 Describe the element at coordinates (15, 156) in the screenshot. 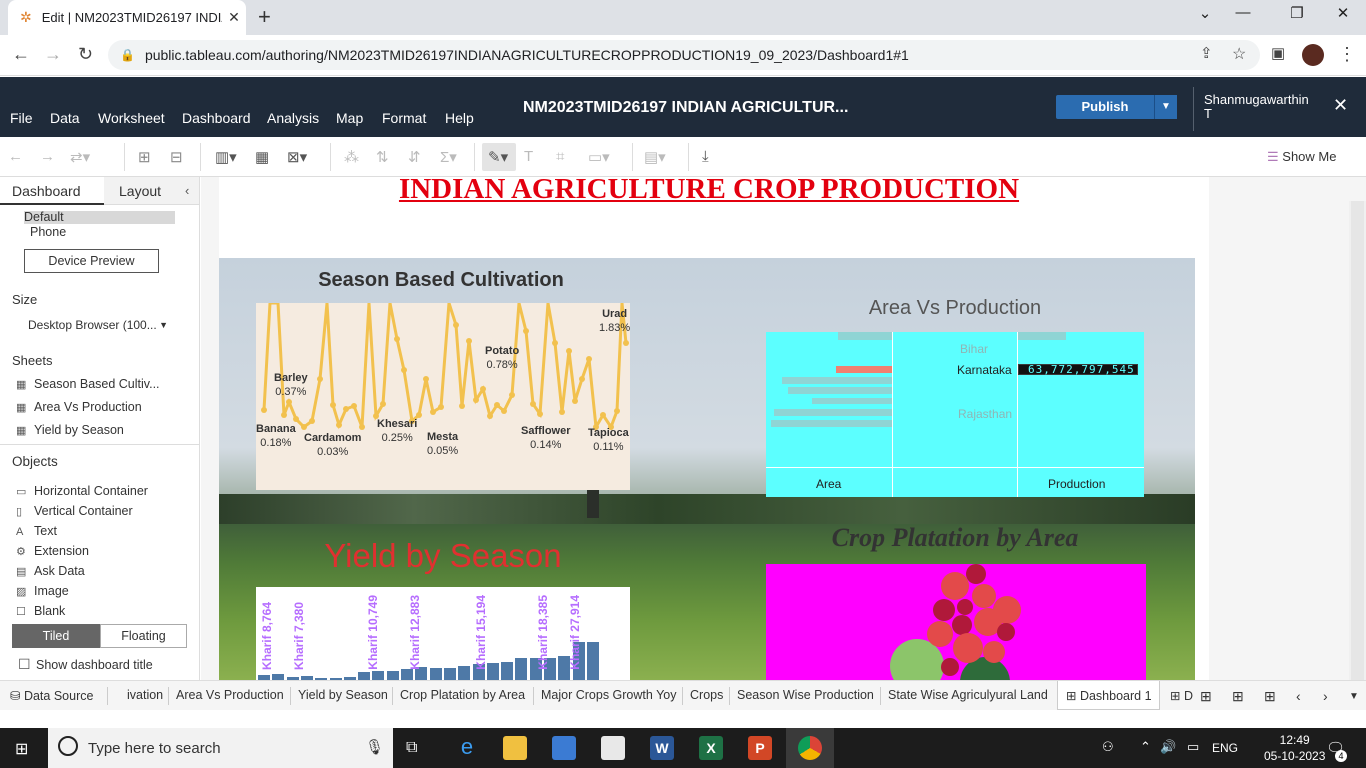

I see `undo-icon: ←` at that location.